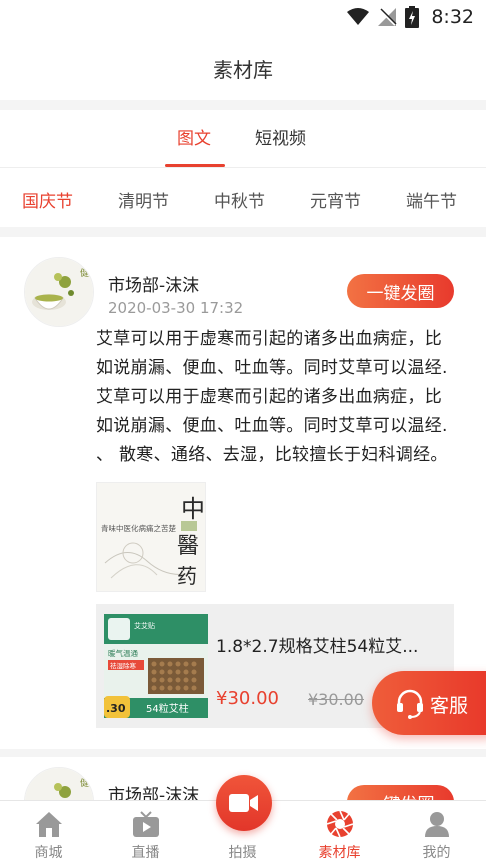 The width and height of the screenshot is (486, 864). What do you see at coordinates (431, 199) in the screenshot?
I see `festival-dragon-boat: 端午节` at bounding box center [431, 199].